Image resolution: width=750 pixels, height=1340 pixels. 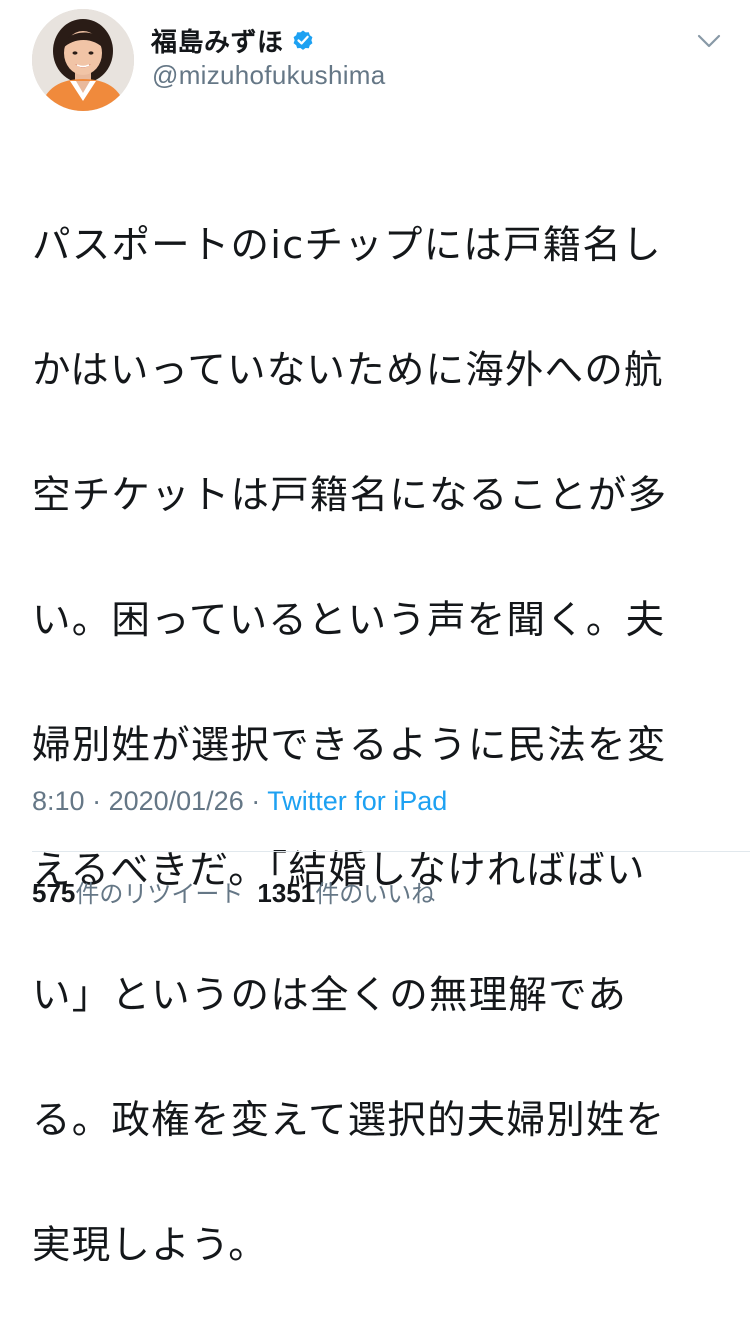 What do you see at coordinates (159, 891) in the screenshot?
I see `retweets-label: 件のリツイート` at bounding box center [159, 891].